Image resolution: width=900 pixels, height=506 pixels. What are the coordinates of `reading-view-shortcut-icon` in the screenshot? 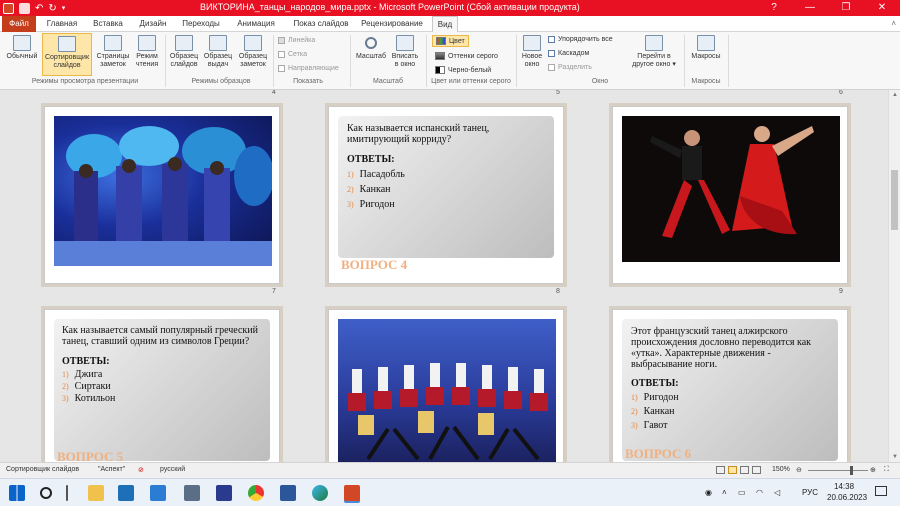 It's located at (744, 470).